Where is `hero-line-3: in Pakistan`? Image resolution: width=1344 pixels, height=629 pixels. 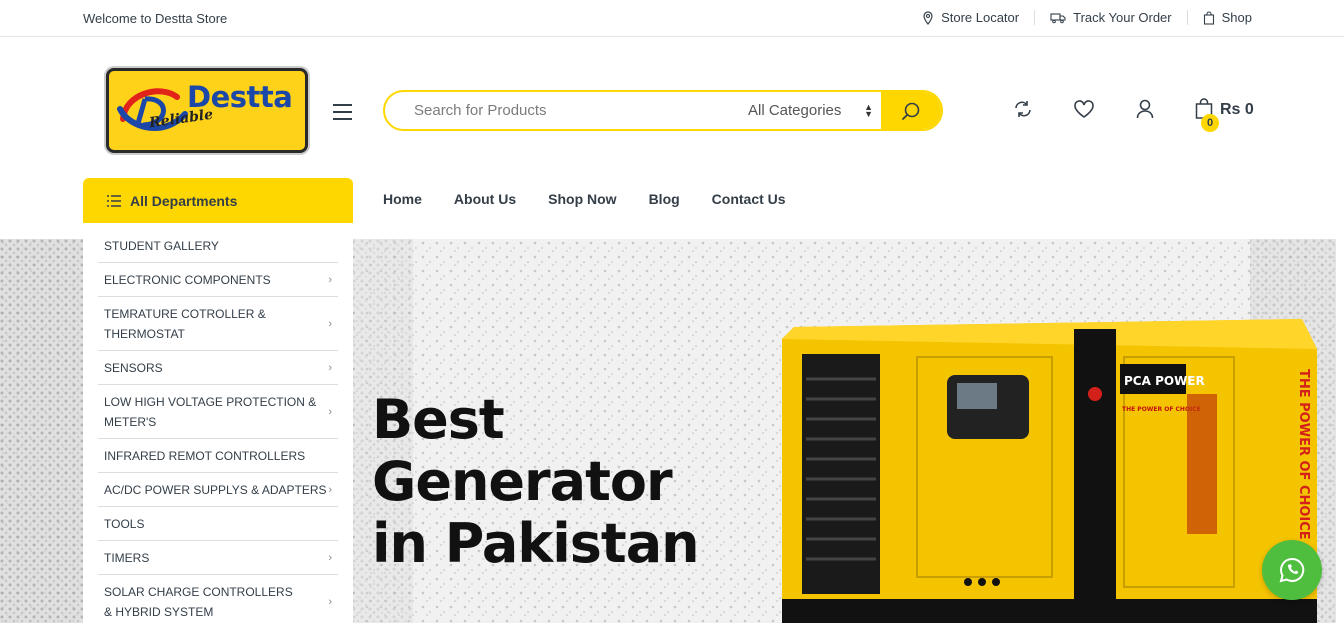
hero-line-3: in Pakistan is located at coordinates (536, 543).